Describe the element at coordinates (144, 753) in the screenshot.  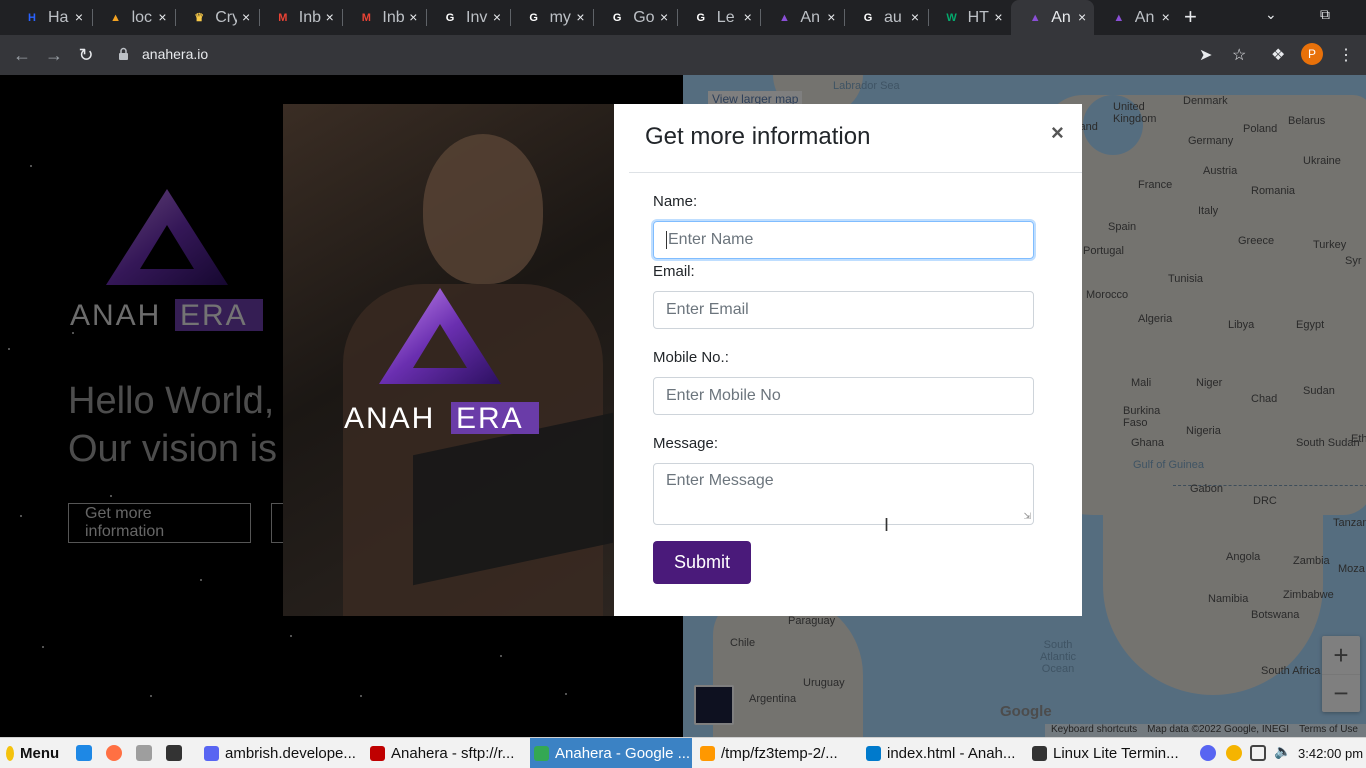
I see `file-manager-icon` at that location.